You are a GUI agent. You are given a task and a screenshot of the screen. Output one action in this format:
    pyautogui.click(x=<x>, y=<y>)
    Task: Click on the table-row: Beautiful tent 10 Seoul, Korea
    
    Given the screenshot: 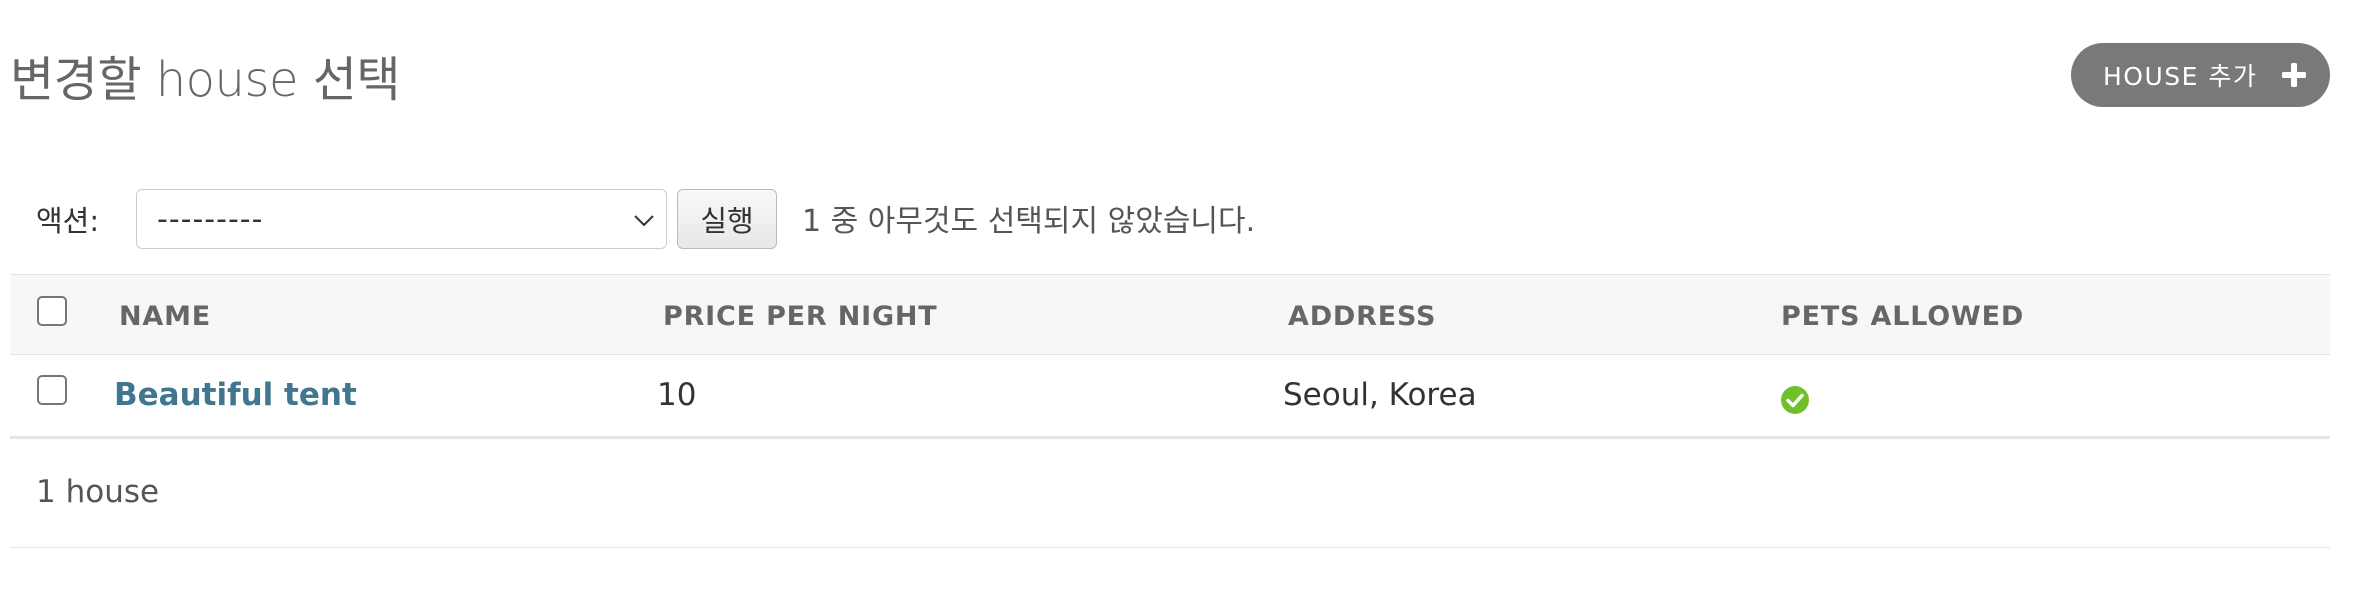 What is the action you would take?
    pyautogui.click(x=1170, y=397)
    